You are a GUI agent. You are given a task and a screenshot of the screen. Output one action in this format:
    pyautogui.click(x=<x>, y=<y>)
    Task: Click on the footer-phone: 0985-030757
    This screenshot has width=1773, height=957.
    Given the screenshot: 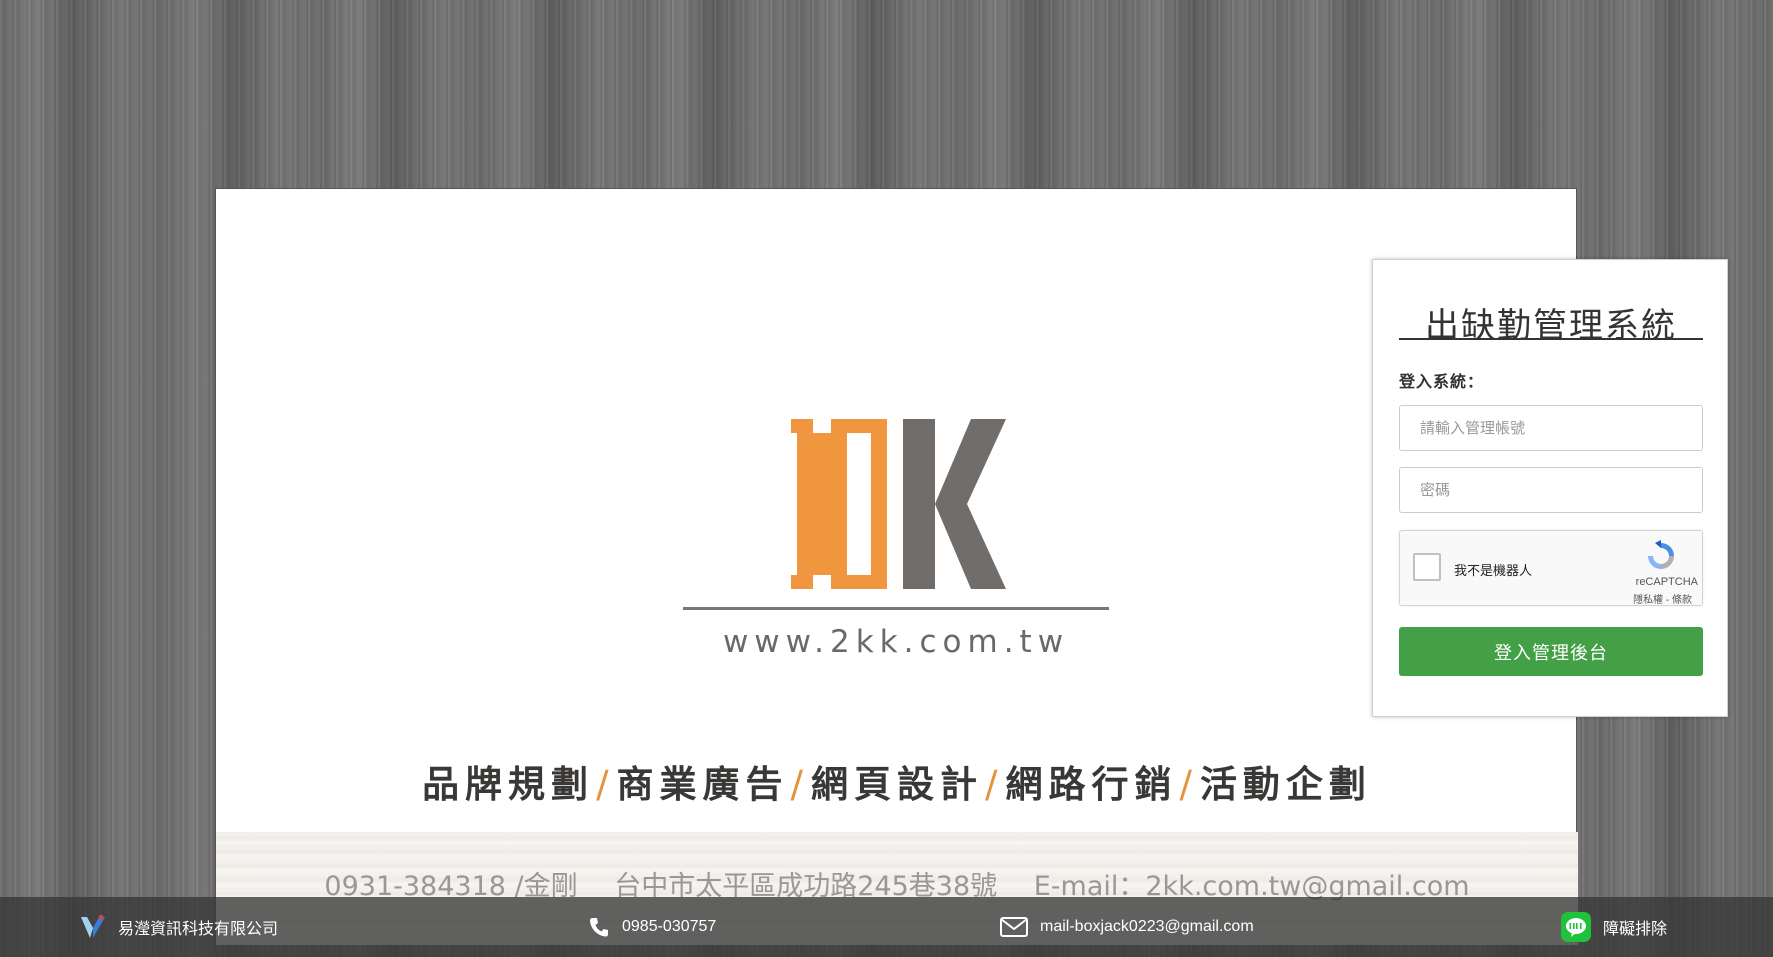 What is the action you would take?
    pyautogui.click(x=652, y=927)
    